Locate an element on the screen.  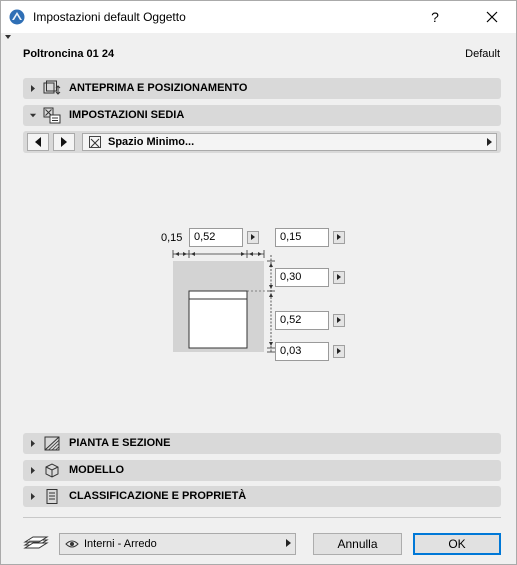
cancel-button: Annulla is located at coordinates (357, 544).